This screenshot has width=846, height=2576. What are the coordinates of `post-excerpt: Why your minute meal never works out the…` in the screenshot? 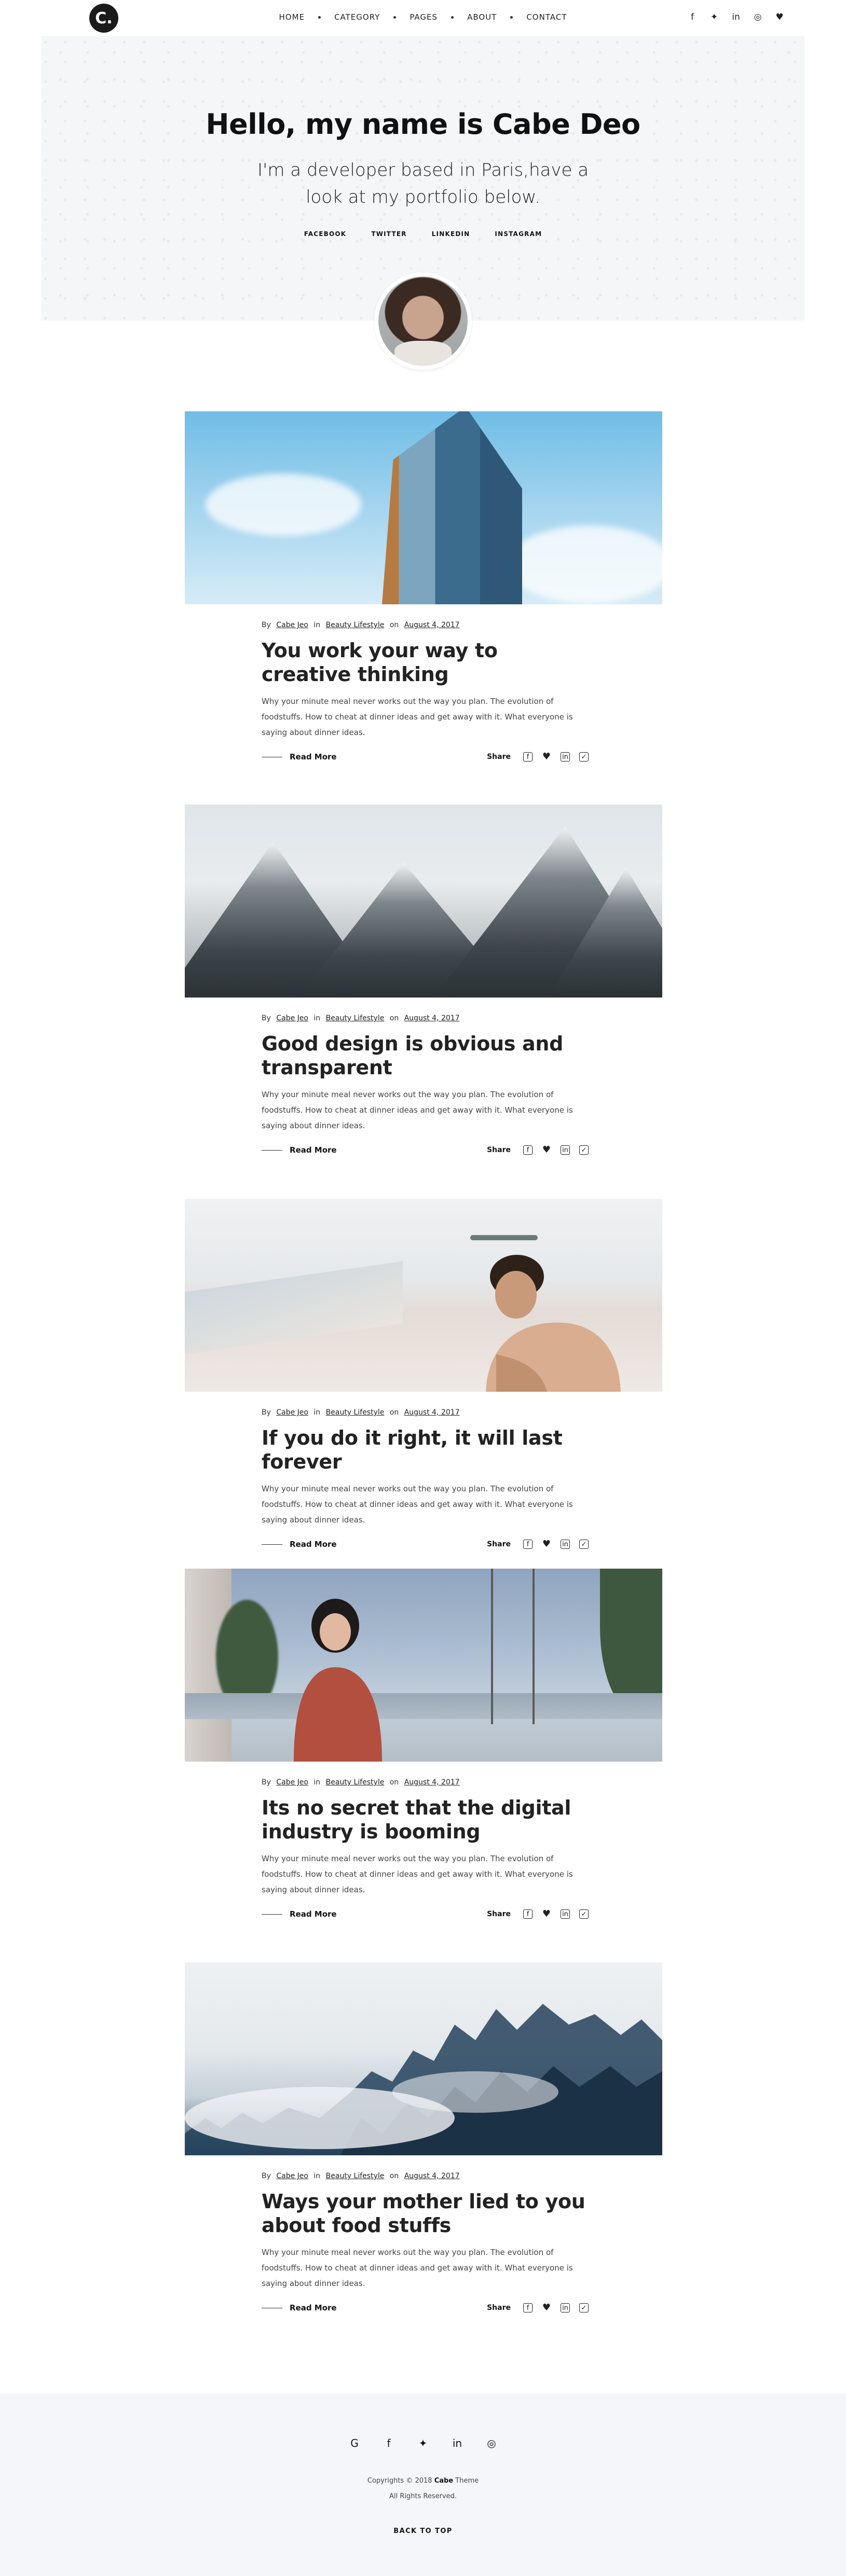 It's located at (418, 717).